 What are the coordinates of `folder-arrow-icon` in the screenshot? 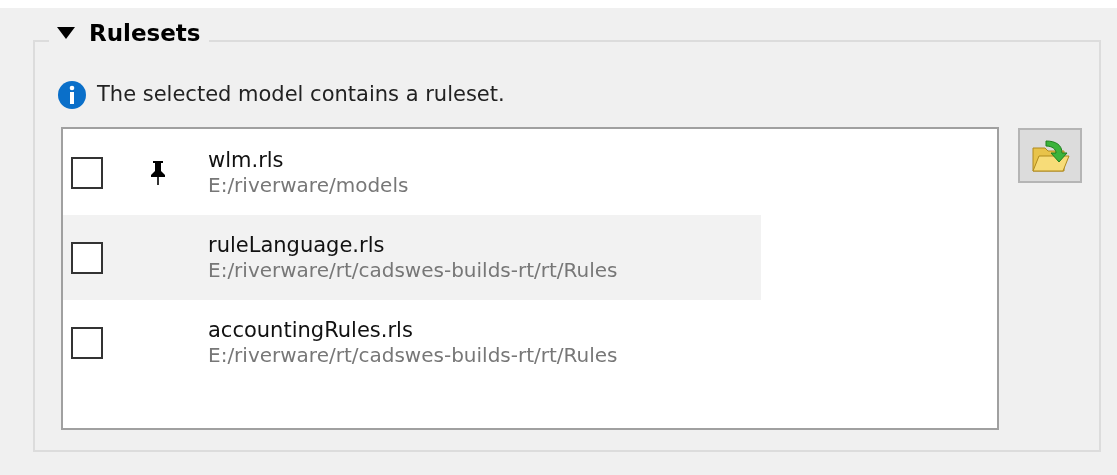 It's located at (1050, 155).